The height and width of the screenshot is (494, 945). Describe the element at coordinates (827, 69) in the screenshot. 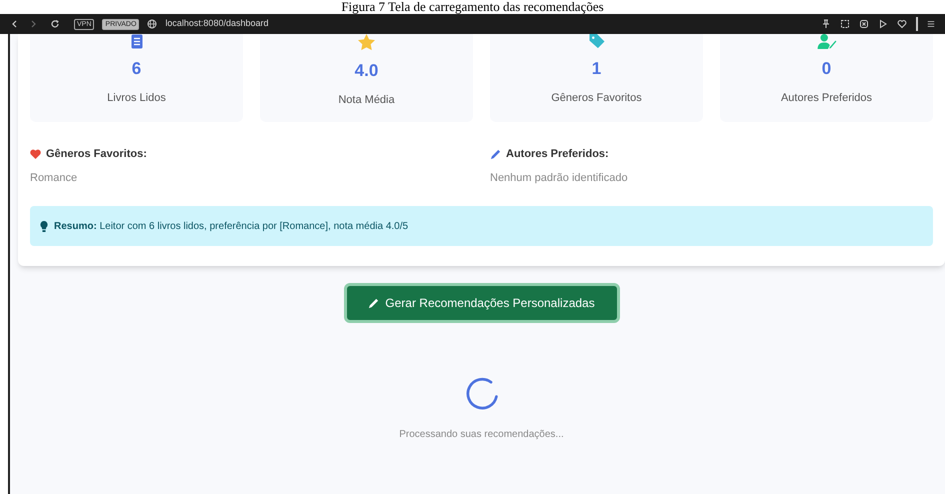

I see `stat-value: 0` at that location.